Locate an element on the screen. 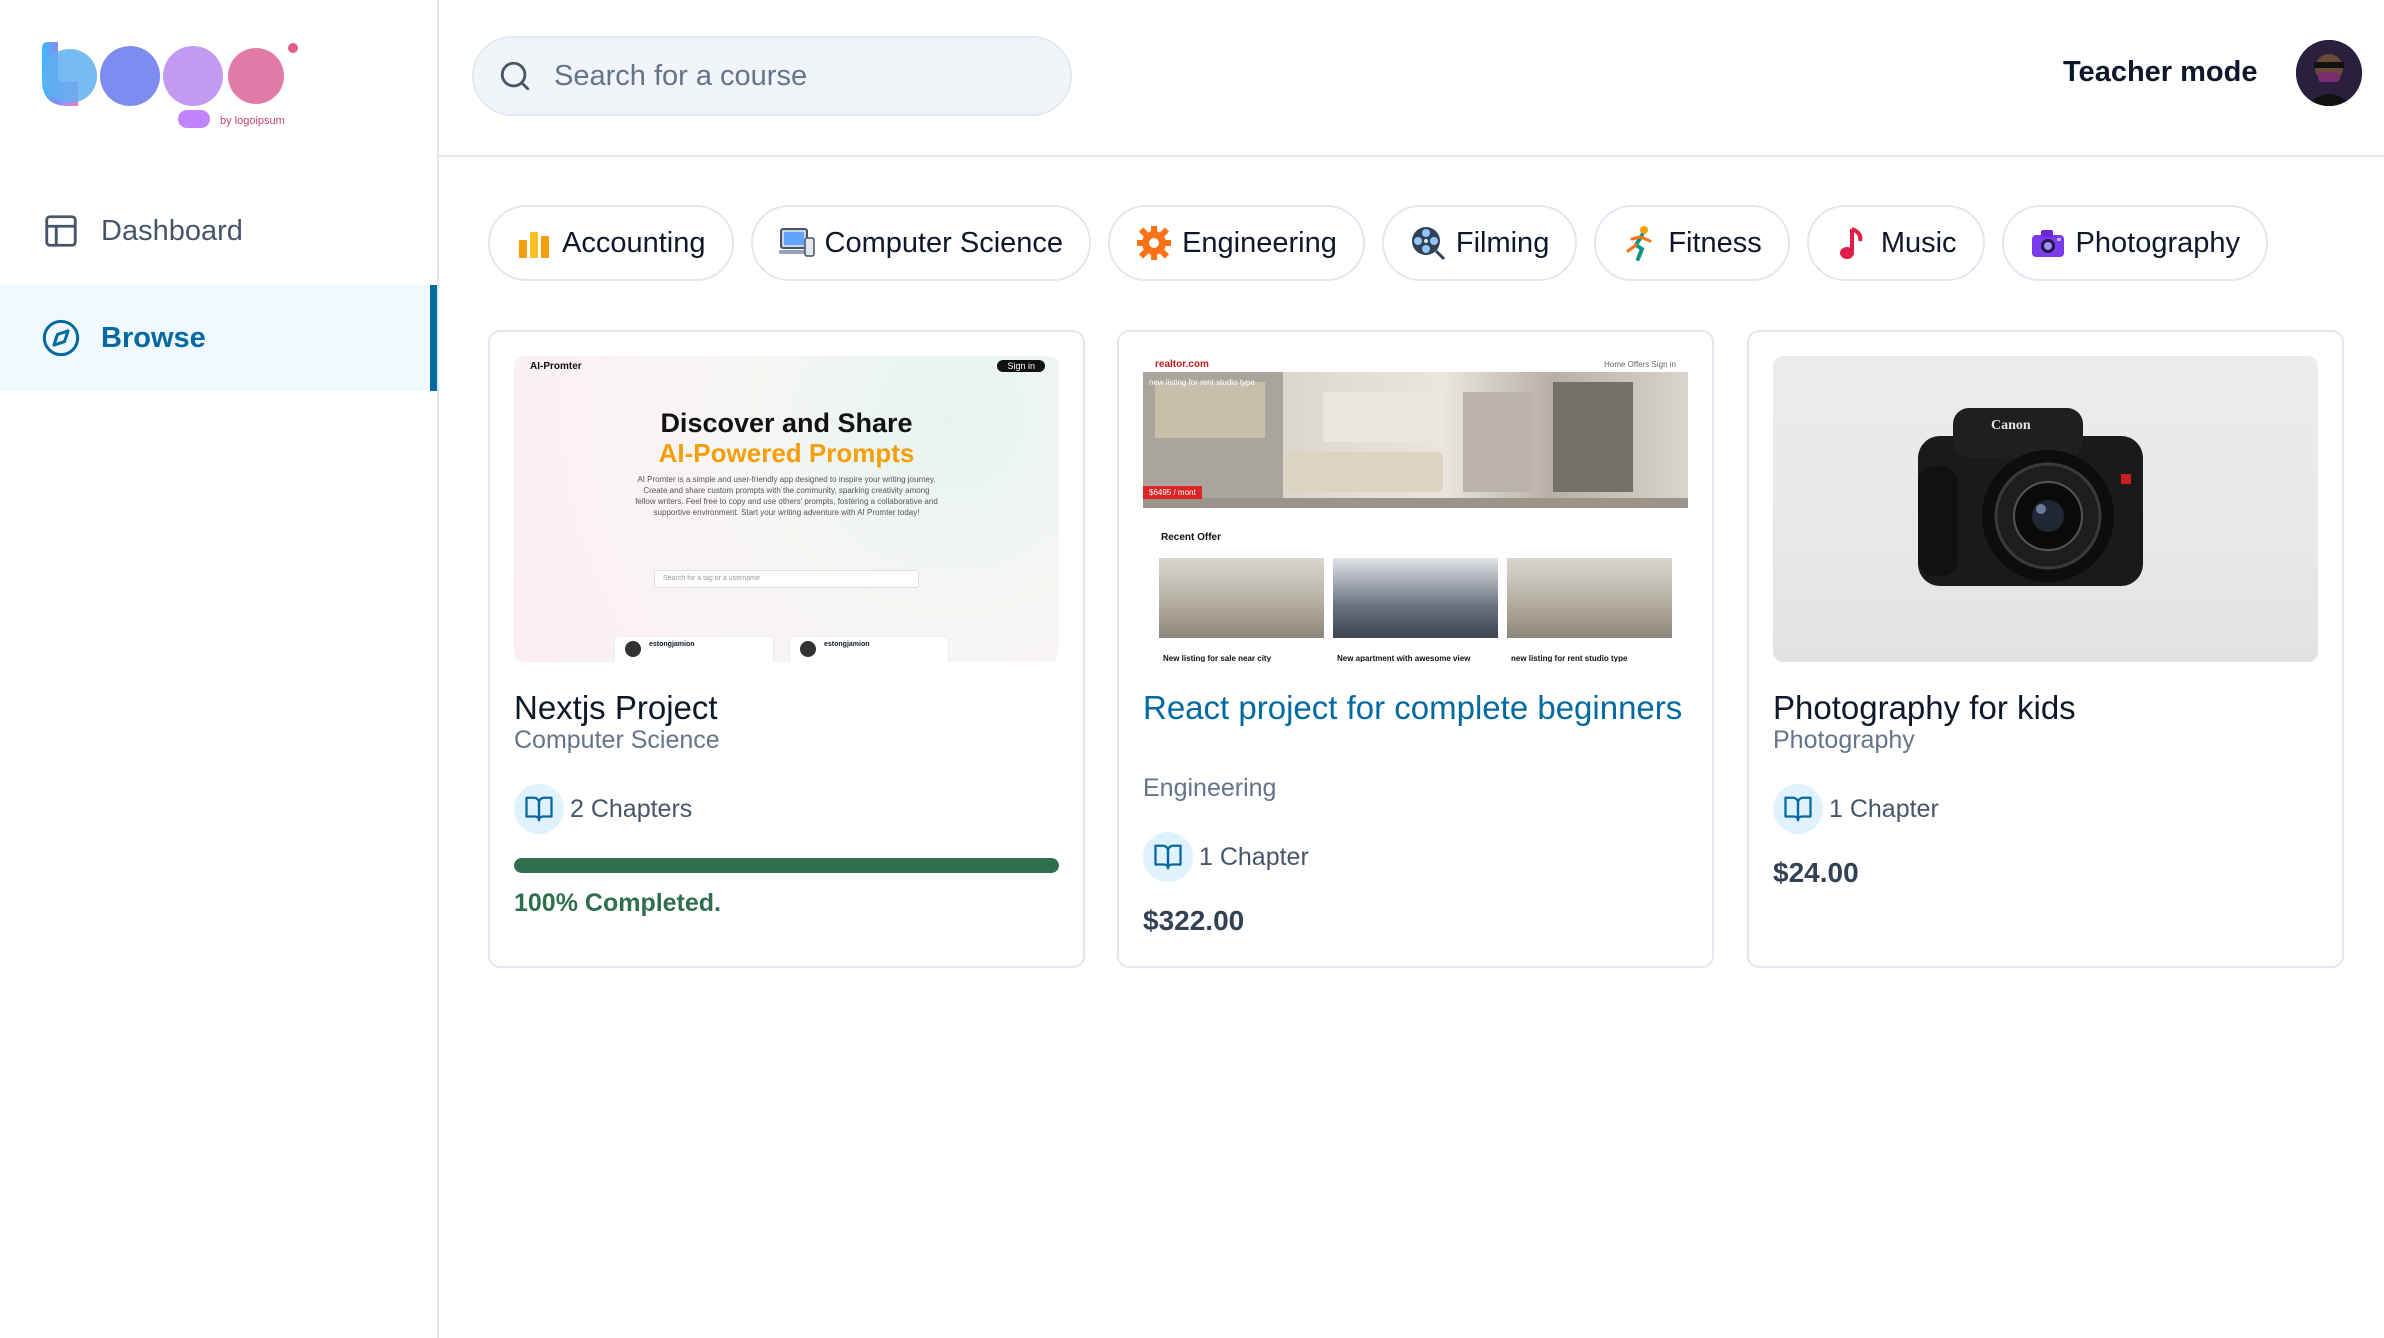  category-chip-accounting: Accounting is located at coordinates (611, 243).